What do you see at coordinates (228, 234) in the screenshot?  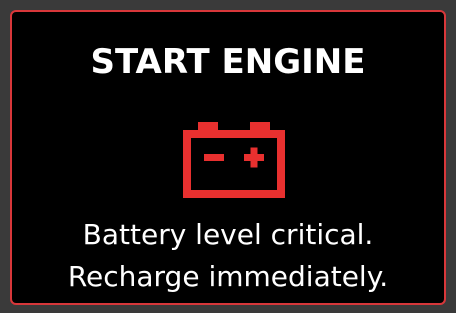 I see `warning-message-line1: Battery level critical.` at bounding box center [228, 234].